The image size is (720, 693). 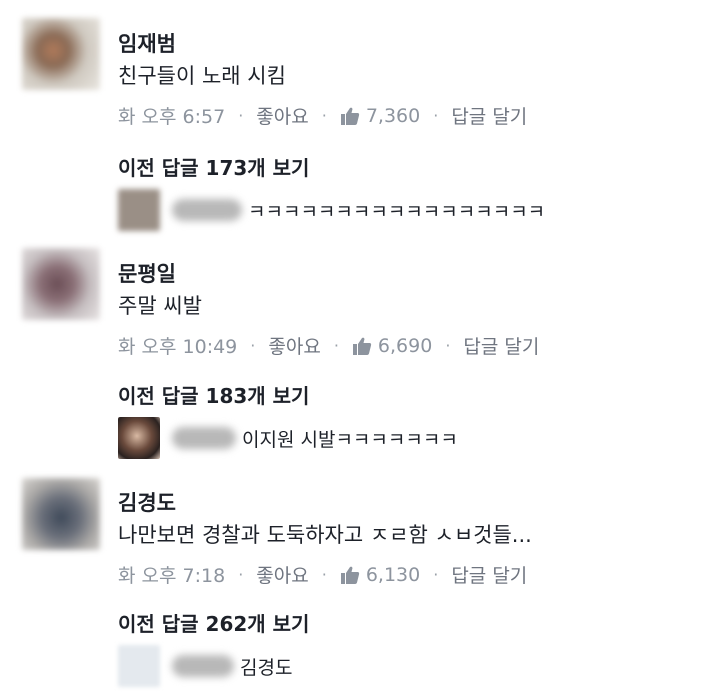 I want to click on reply-preview: 이지원 시발ㅋㅋㅋㅋㅋㅋㅋ, so click(x=288, y=438).